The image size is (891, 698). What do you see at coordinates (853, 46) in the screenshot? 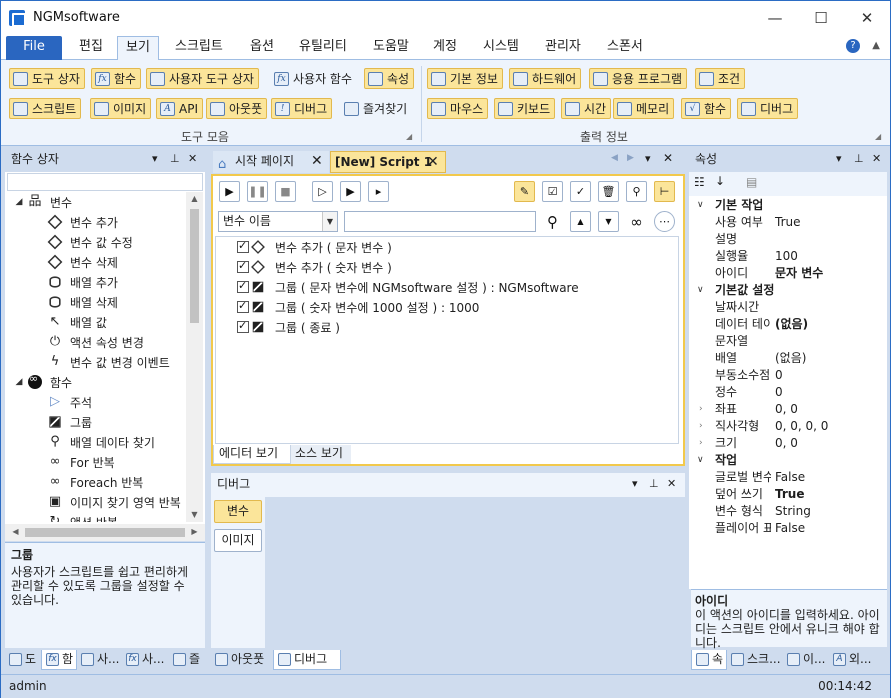
I see `help-icon: ?` at bounding box center [853, 46].